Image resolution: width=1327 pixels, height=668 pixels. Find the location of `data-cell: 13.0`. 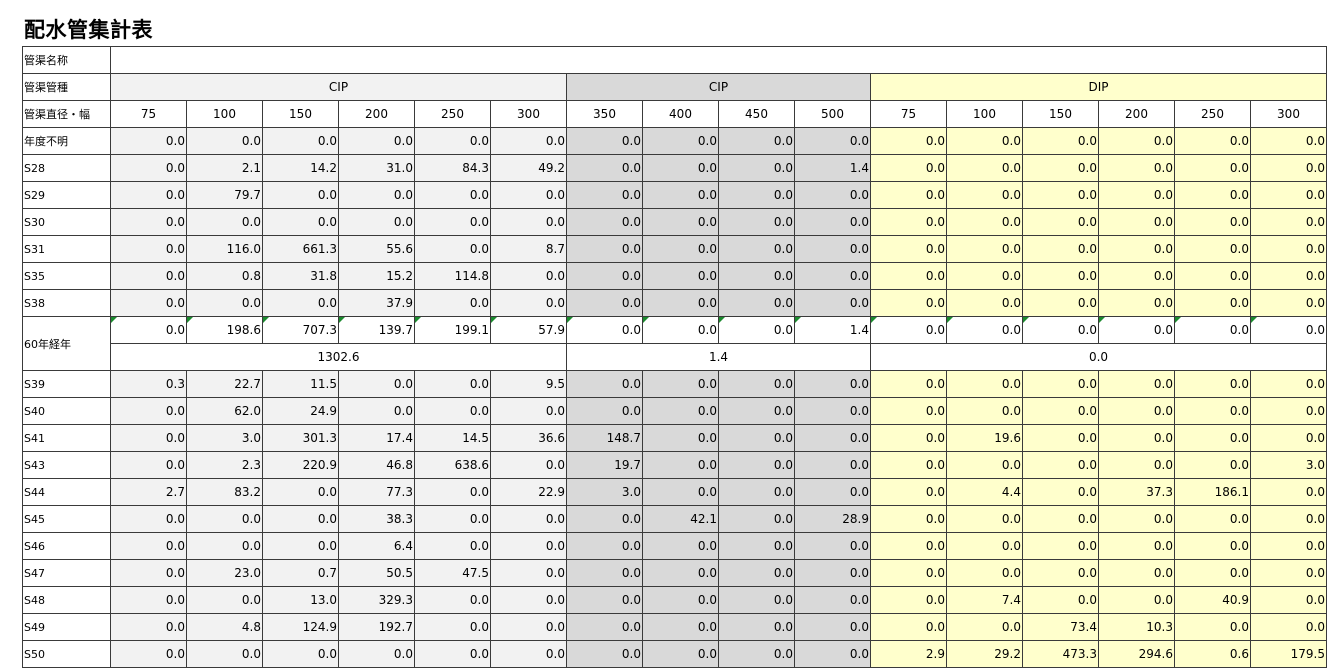

data-cell: 13.0 is located at coordinates (300, 600).